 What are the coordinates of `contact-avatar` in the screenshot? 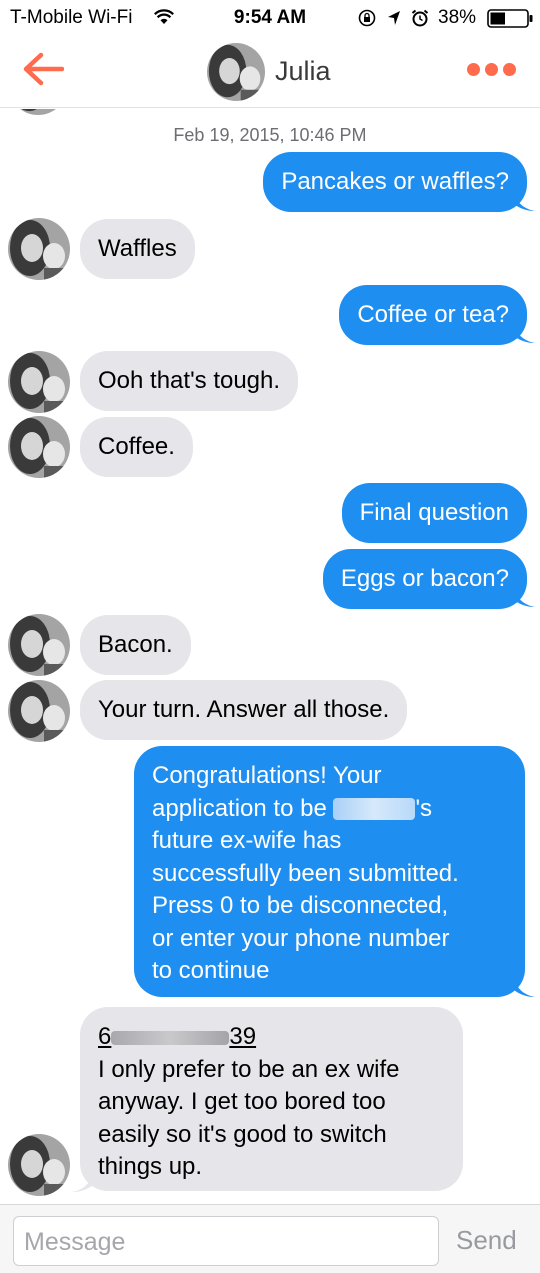 It's located at (236, 72).